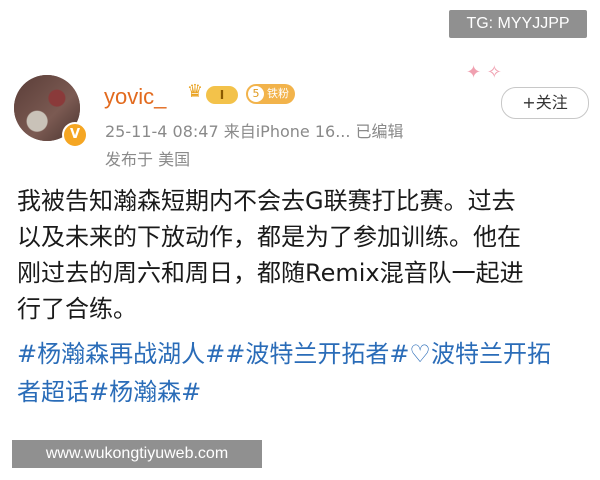  What do you see at coordinates (137, 454) in the screenshot?
I see `watermark-bottom-left: www.wukongtiyuweb.com` at bounding box center [137, 454].